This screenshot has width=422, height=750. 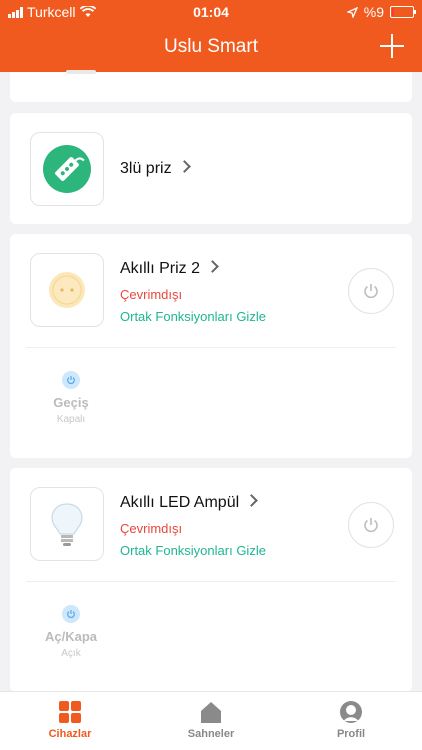 What do you see at coordinates (211, 734) in the screenshot?
I see `tab-label: Sahneler` at bounding box center [211, 734].